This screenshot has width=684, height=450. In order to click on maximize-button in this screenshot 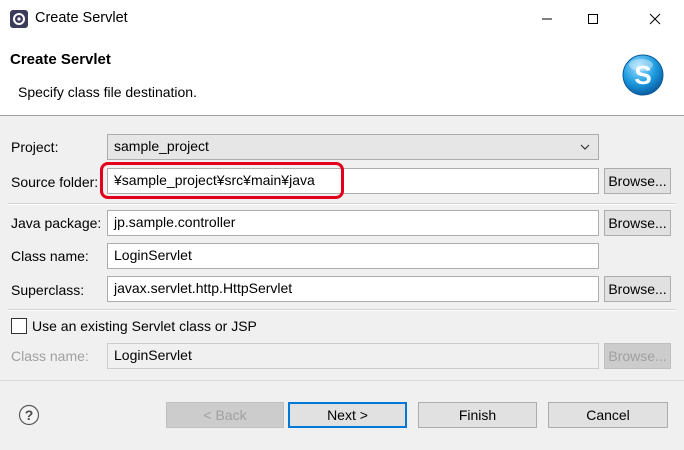, I will do `click(593, 19)`.